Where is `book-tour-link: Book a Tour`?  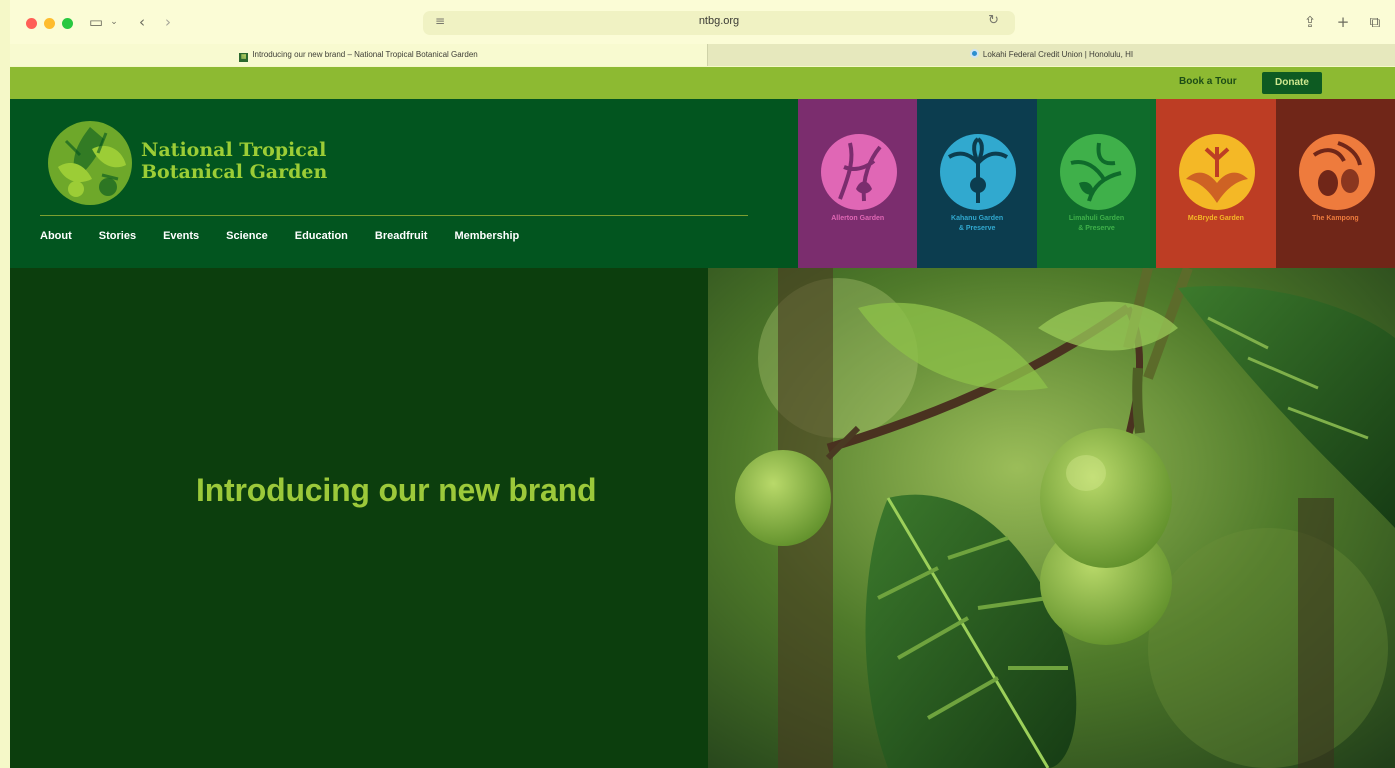
book-tour-link: Book a Tour is located at coordinates (1208, 81).